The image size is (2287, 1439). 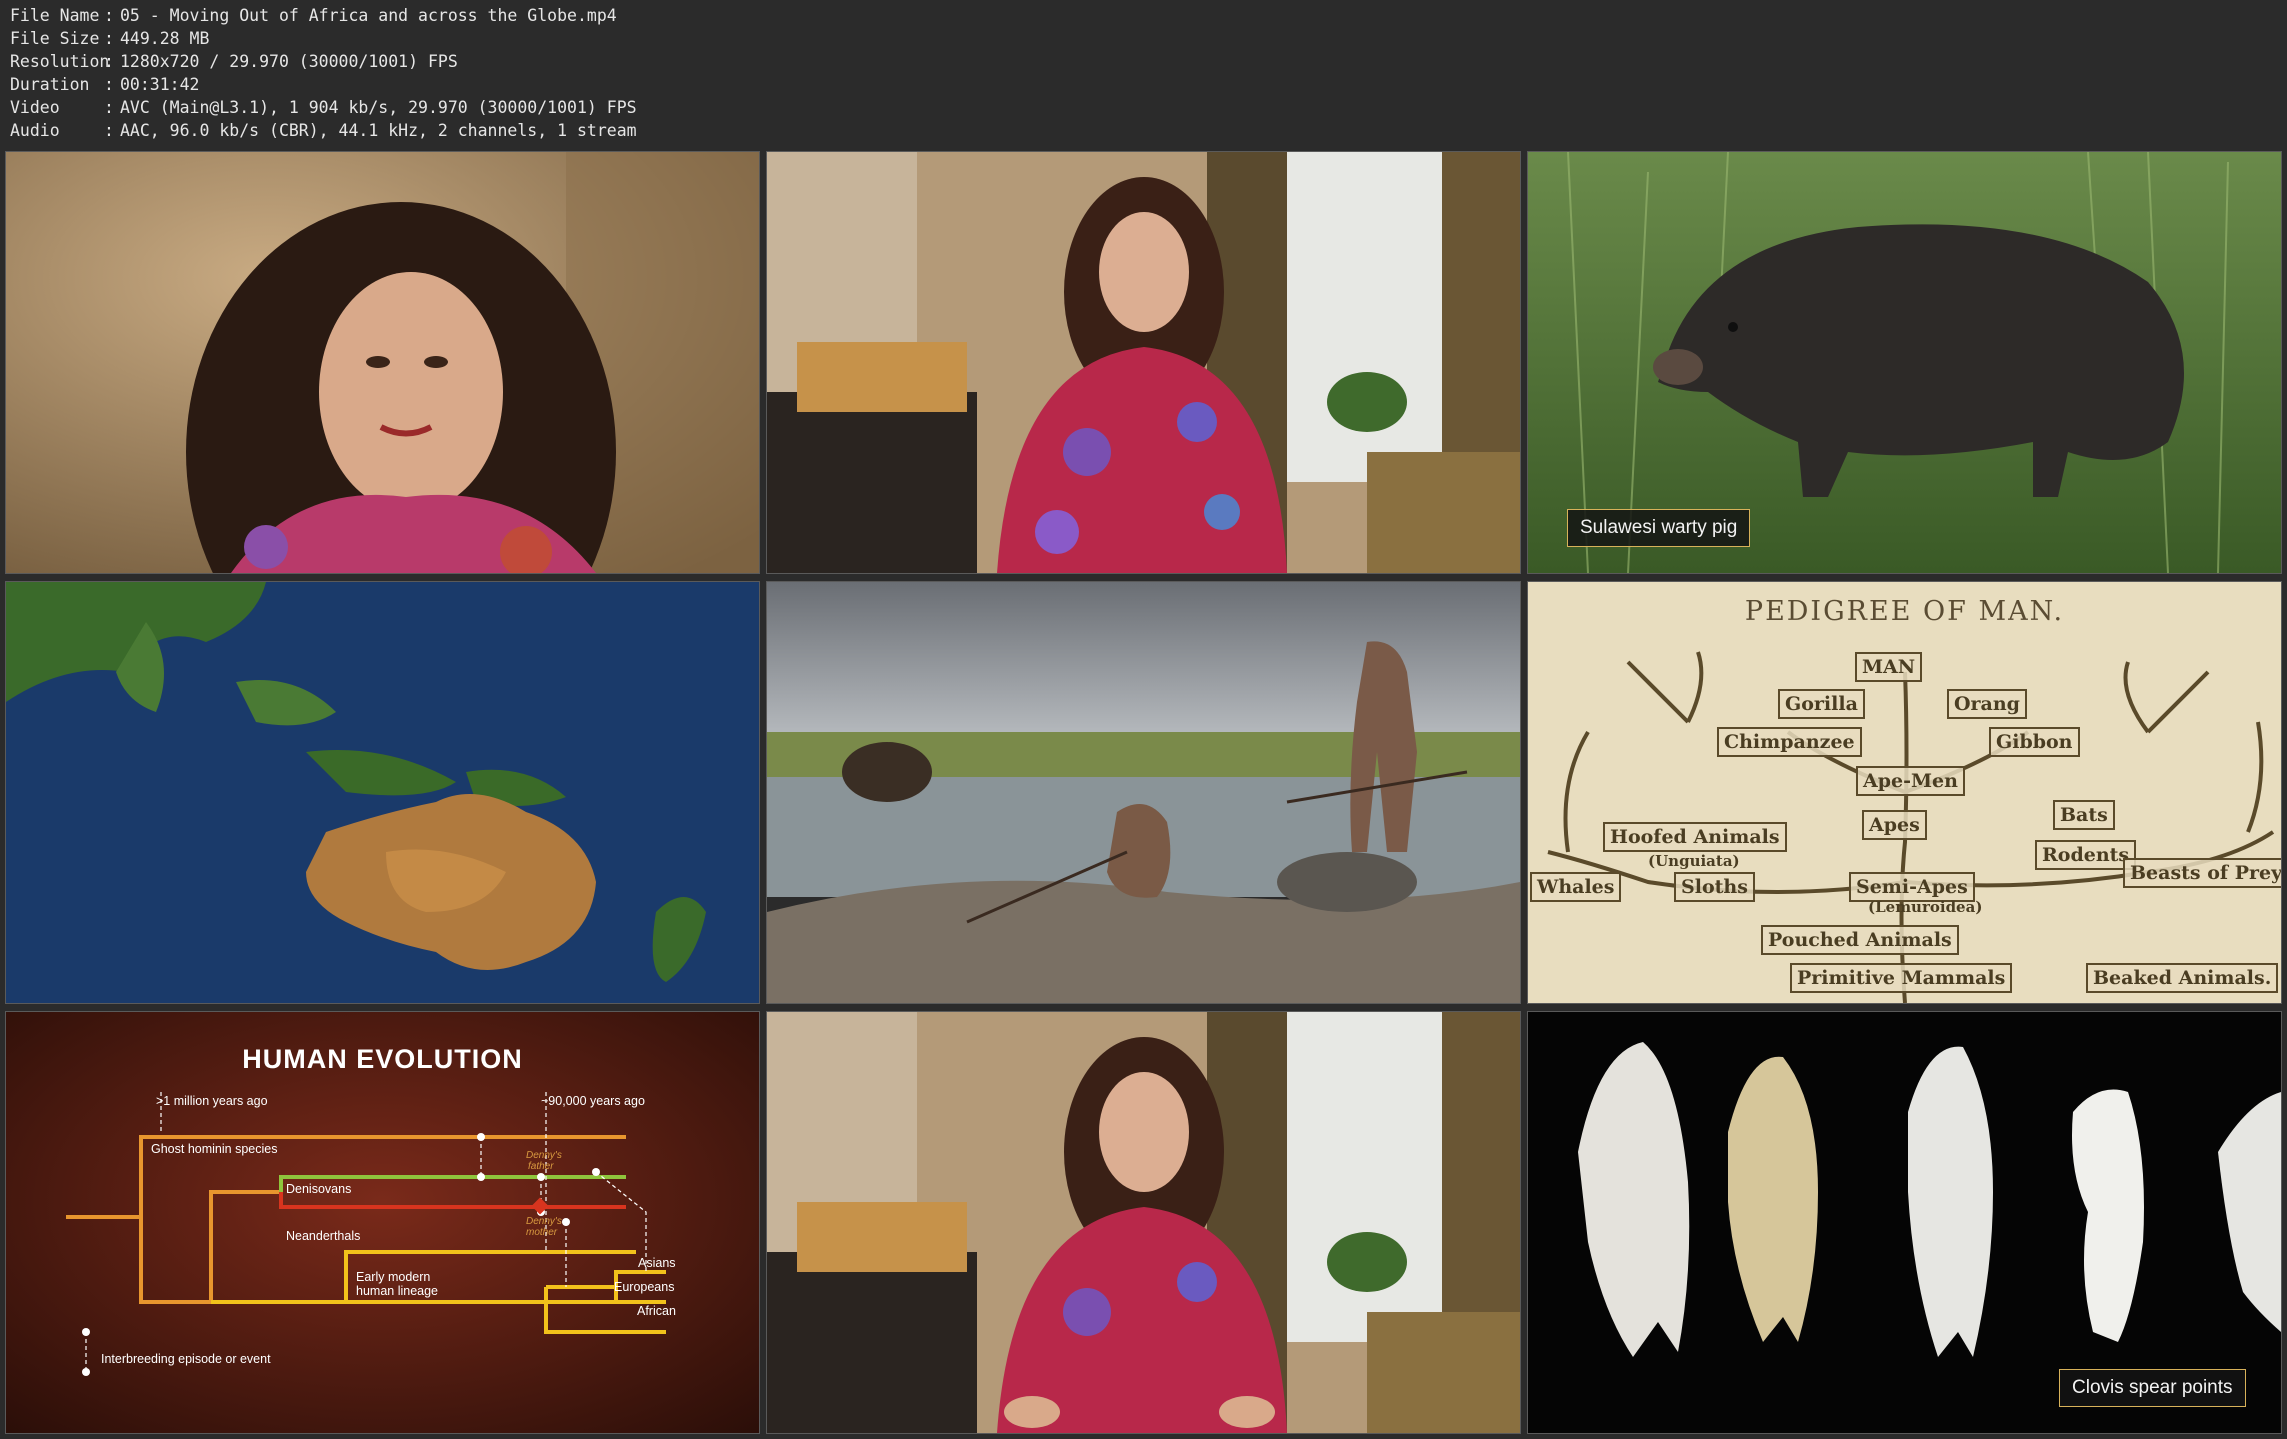 I want to click on evo-note-denny-father: father, so click(x=541, y=1166).